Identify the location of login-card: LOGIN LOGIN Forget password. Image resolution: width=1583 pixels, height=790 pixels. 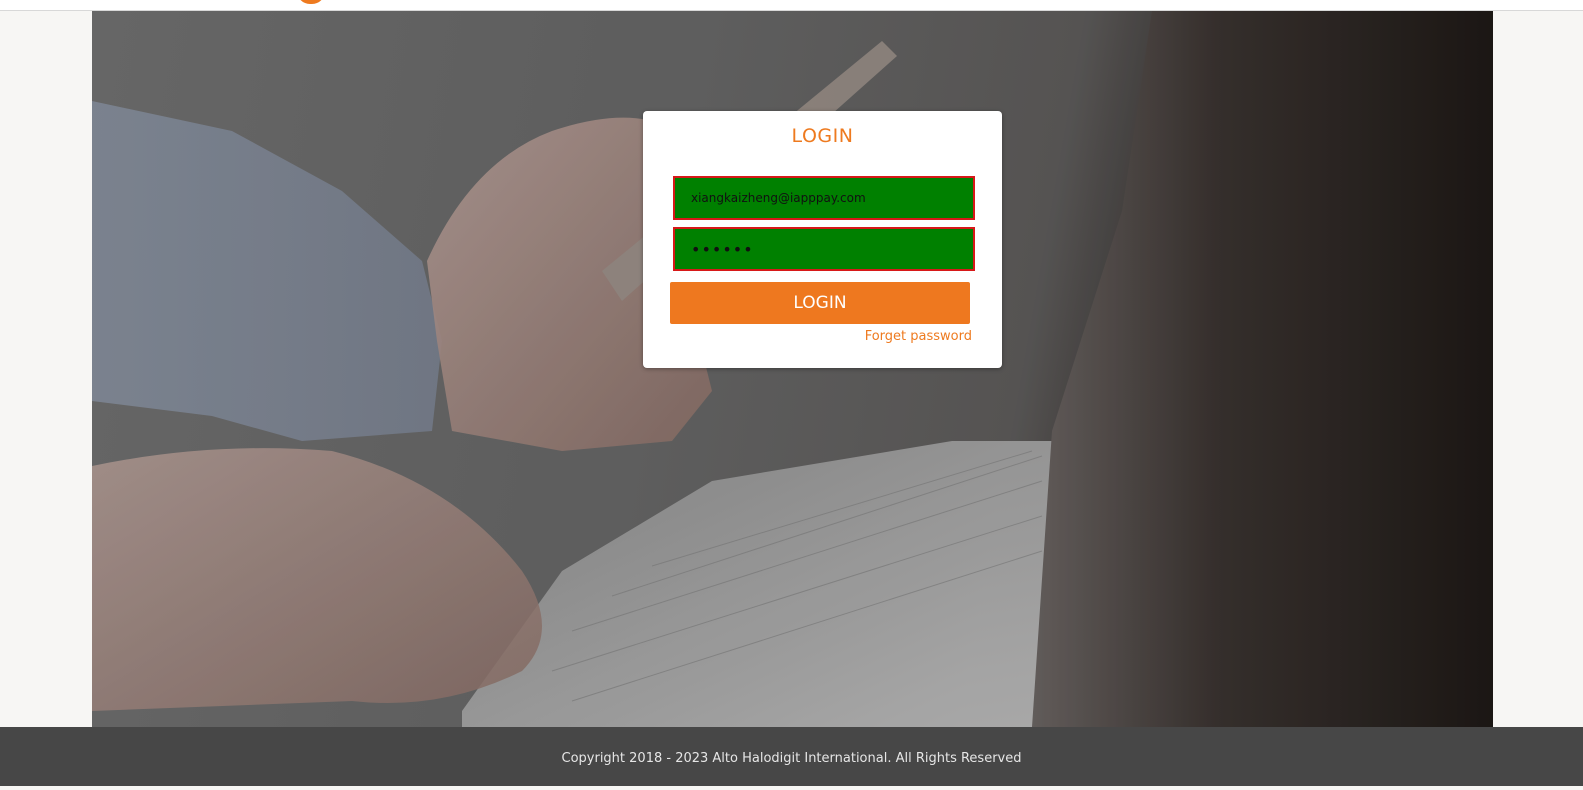
(822, 239).